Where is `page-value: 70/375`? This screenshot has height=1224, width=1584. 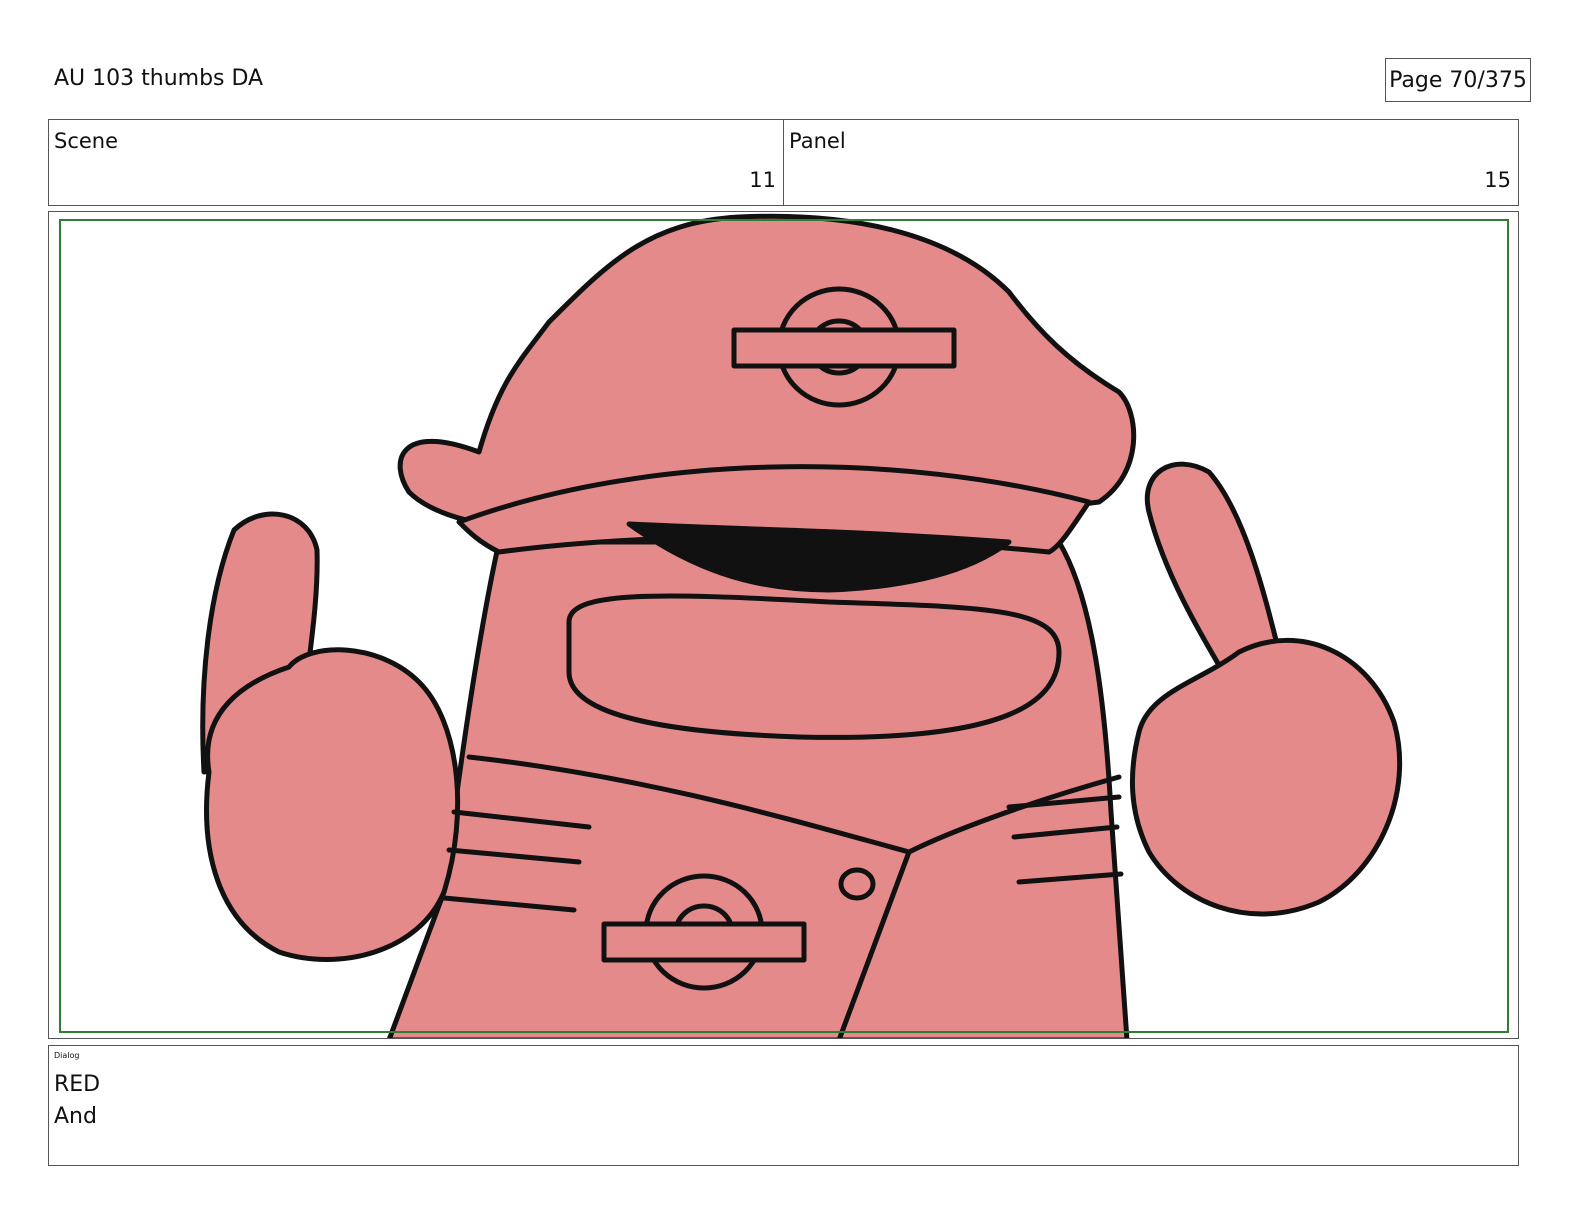
page-value: 70/375 is located at coordinates (1488, 80).